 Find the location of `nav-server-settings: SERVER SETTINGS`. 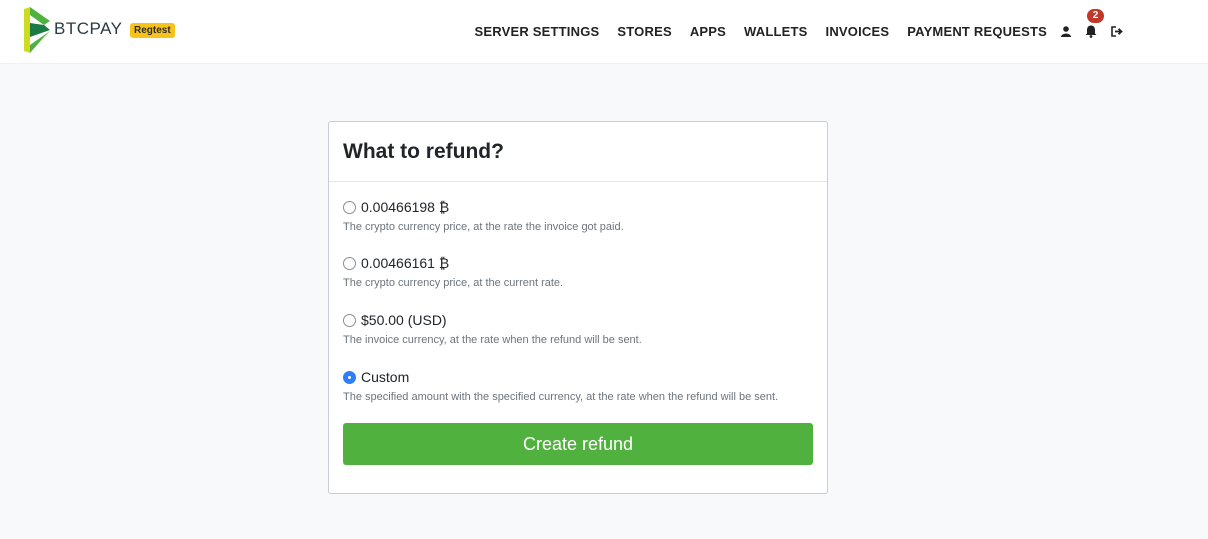

nav-server-settings: SERVER SETTINGS is located at coordinates (537, 31).